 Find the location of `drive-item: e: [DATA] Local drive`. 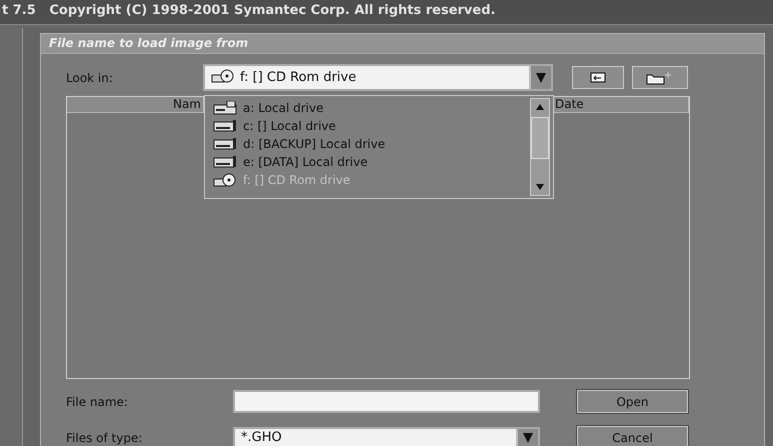

drive-item: e: [DATA] Local drive is located at coordinates (371, 161).